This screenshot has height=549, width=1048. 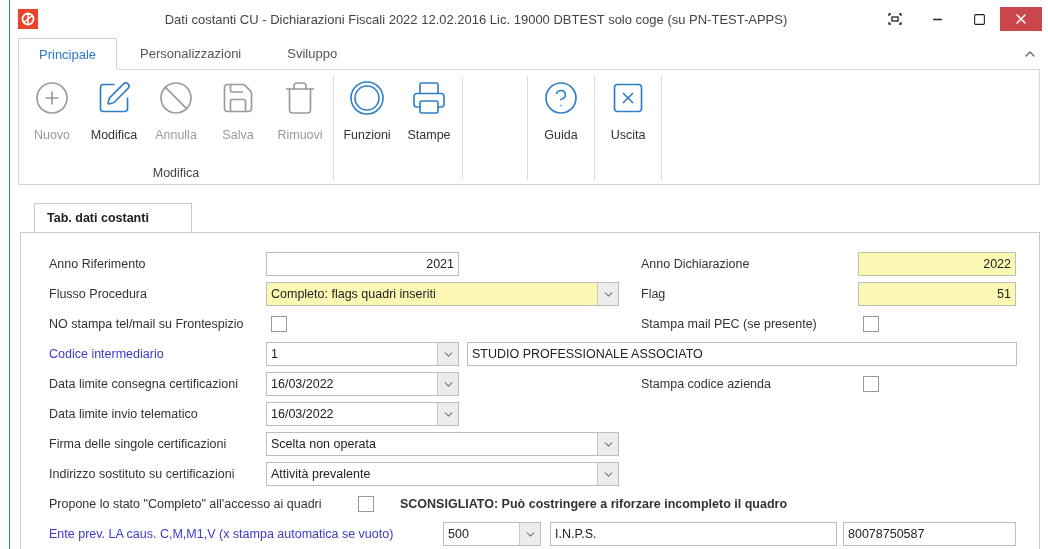 What do you see at coordinates (176, 98) in the screenshot?
I see `cancel-icon` at bounding box center [176, 98].